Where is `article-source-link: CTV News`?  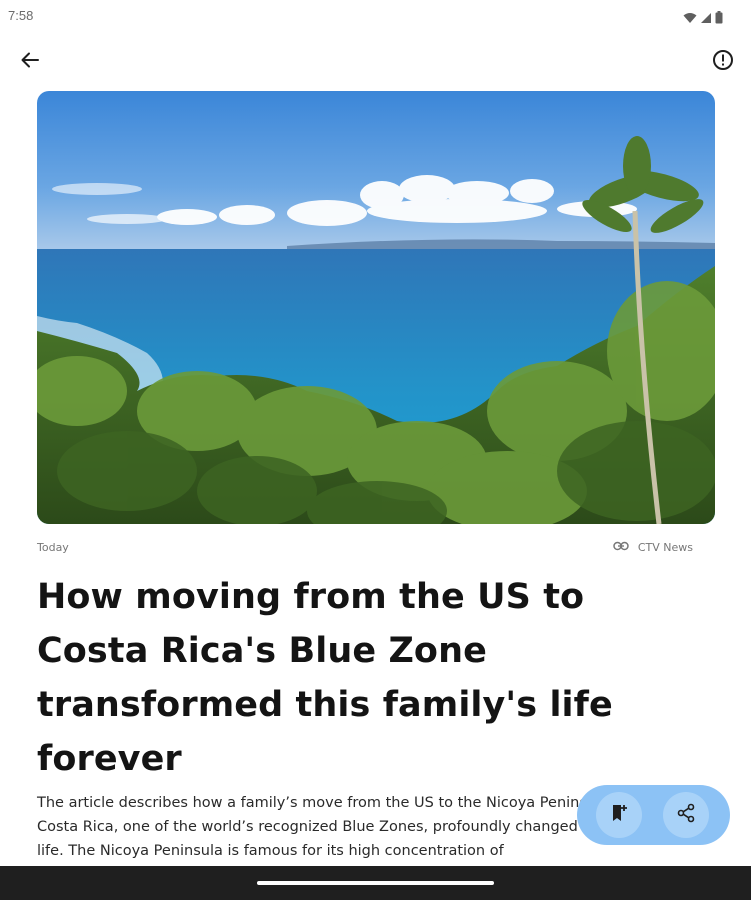 article-source-link: CTV News is located at coordinates (653, 547).